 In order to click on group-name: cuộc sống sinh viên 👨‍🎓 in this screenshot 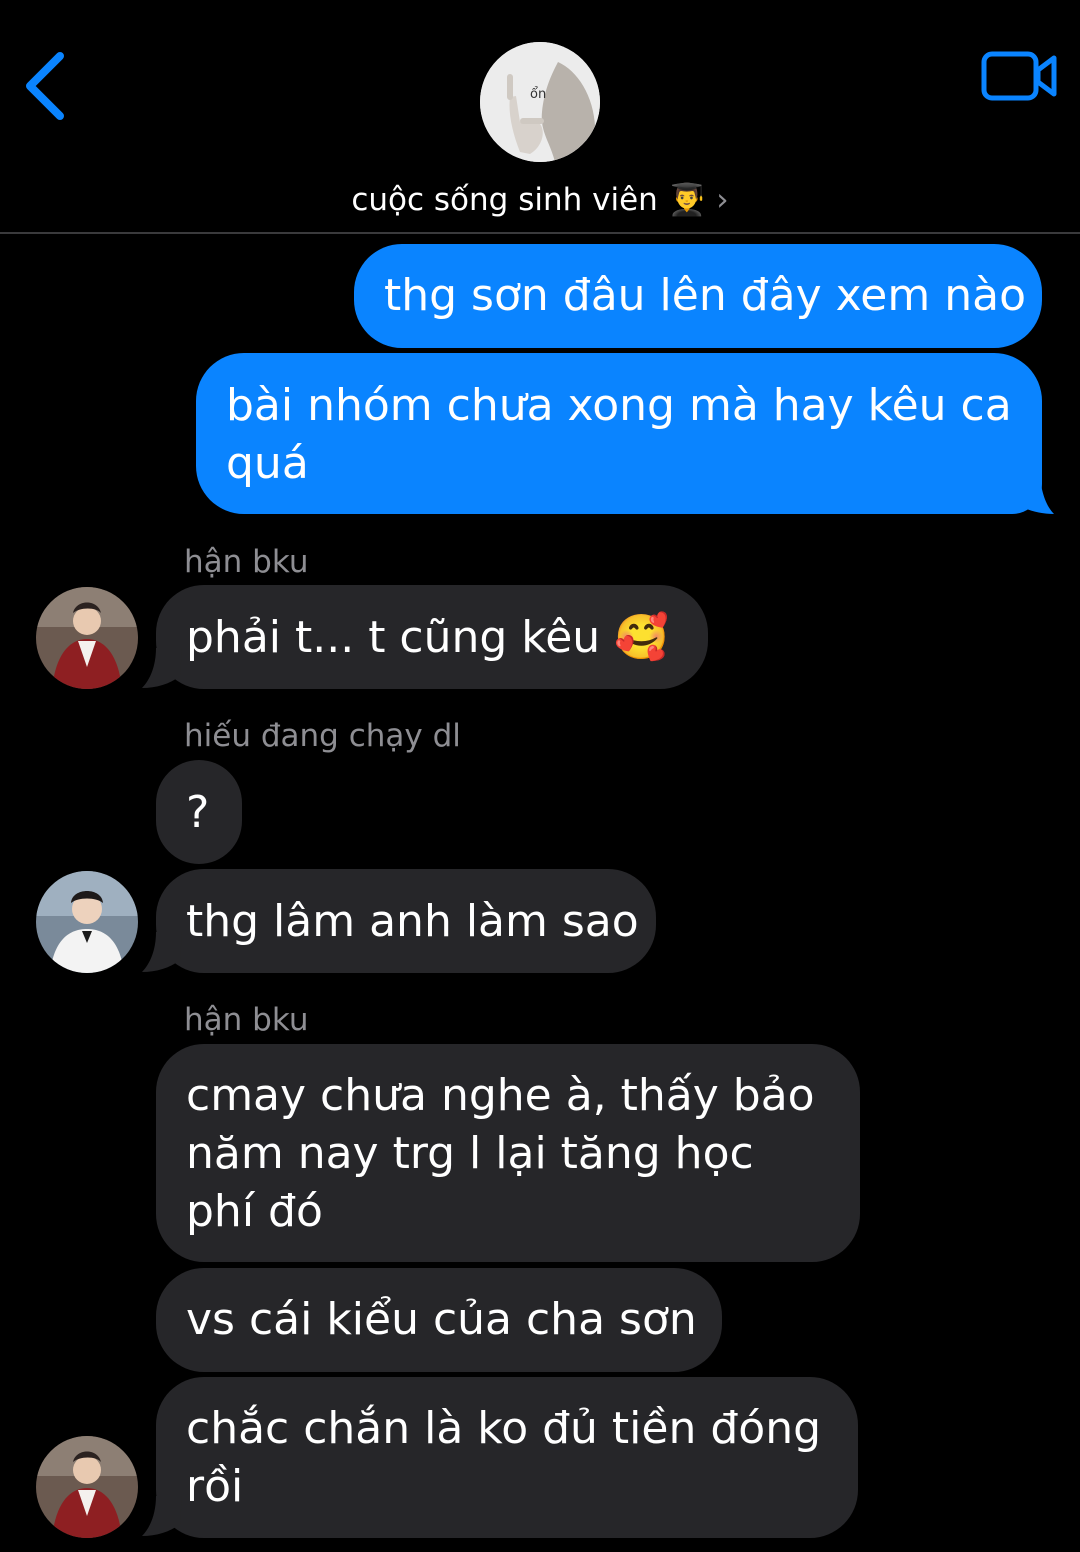, I will do `click(529, 200)`.